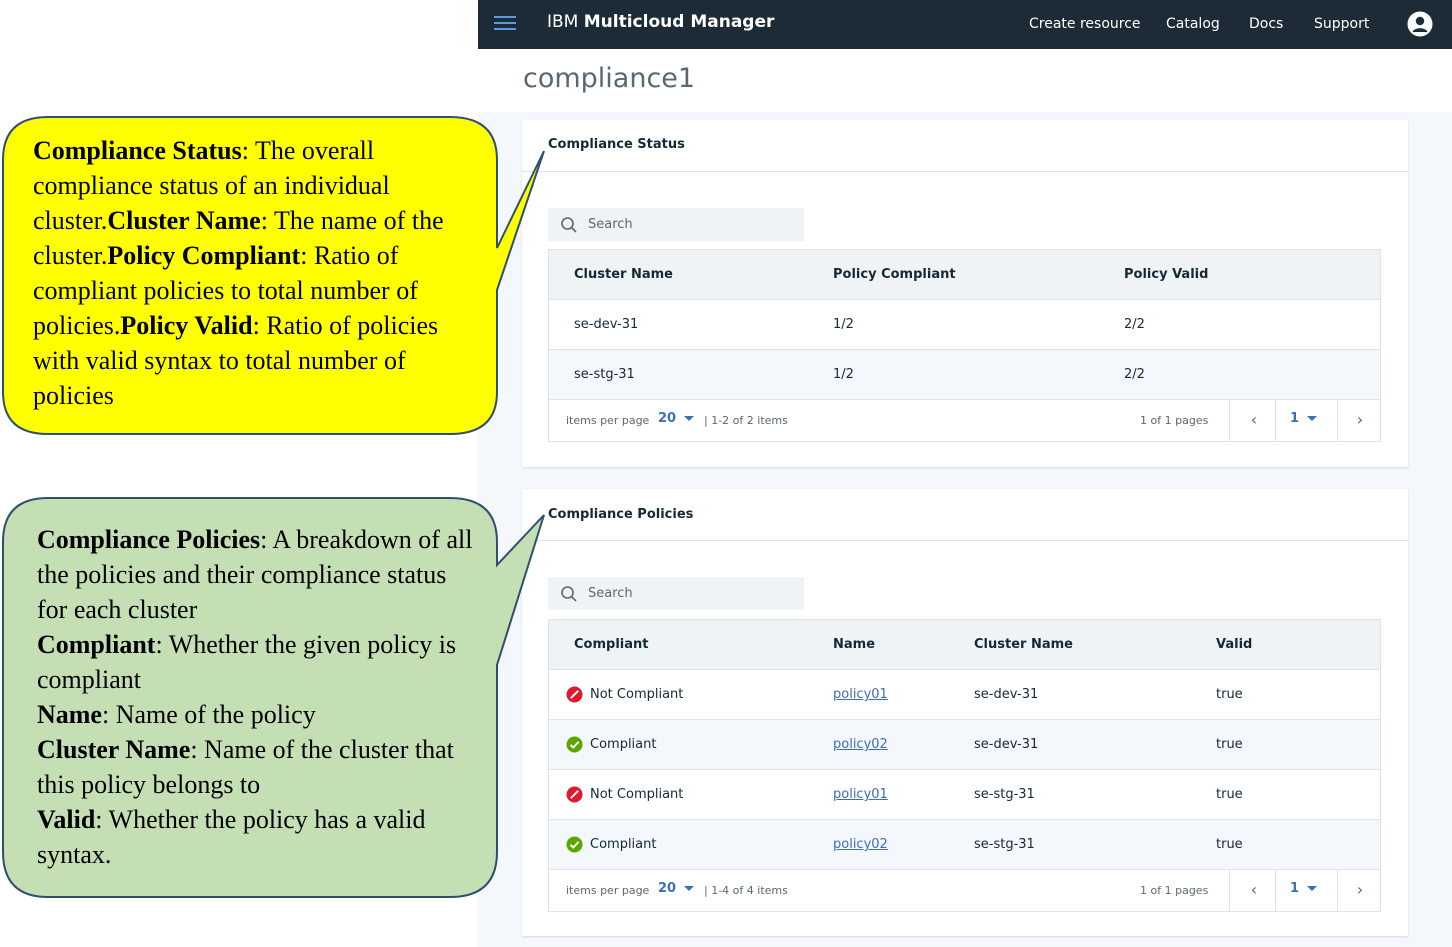  What do you see at coordinates (1266, 24) in the screenshot?
I see `nav-docs: Docs` at bounding box center [1266, 24].